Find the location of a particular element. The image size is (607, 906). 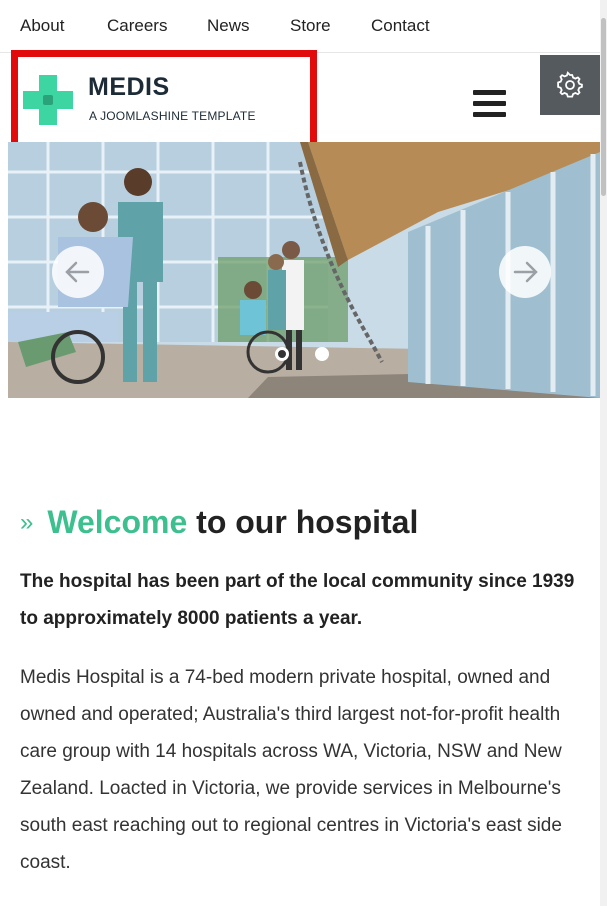

arrow-right-icon is located at coordinates (525, 272).